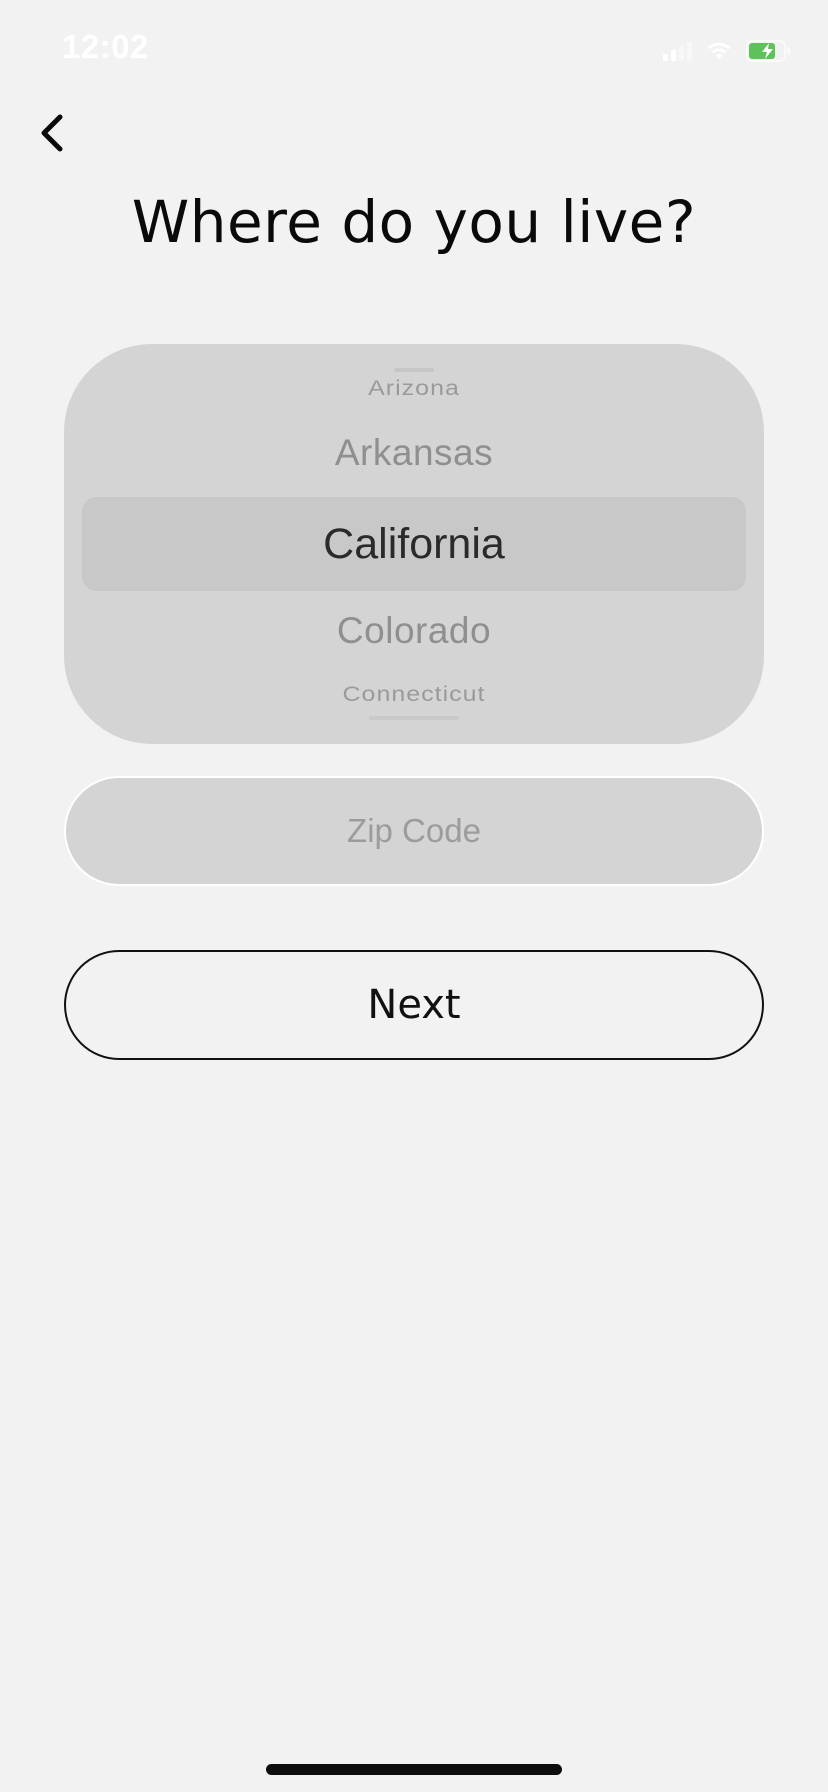 The image size is (828, 1792). Describe the element at coordinates (414, 694) in the screenshot. I see `picker-option-connecticut: Connecticut` at that location.